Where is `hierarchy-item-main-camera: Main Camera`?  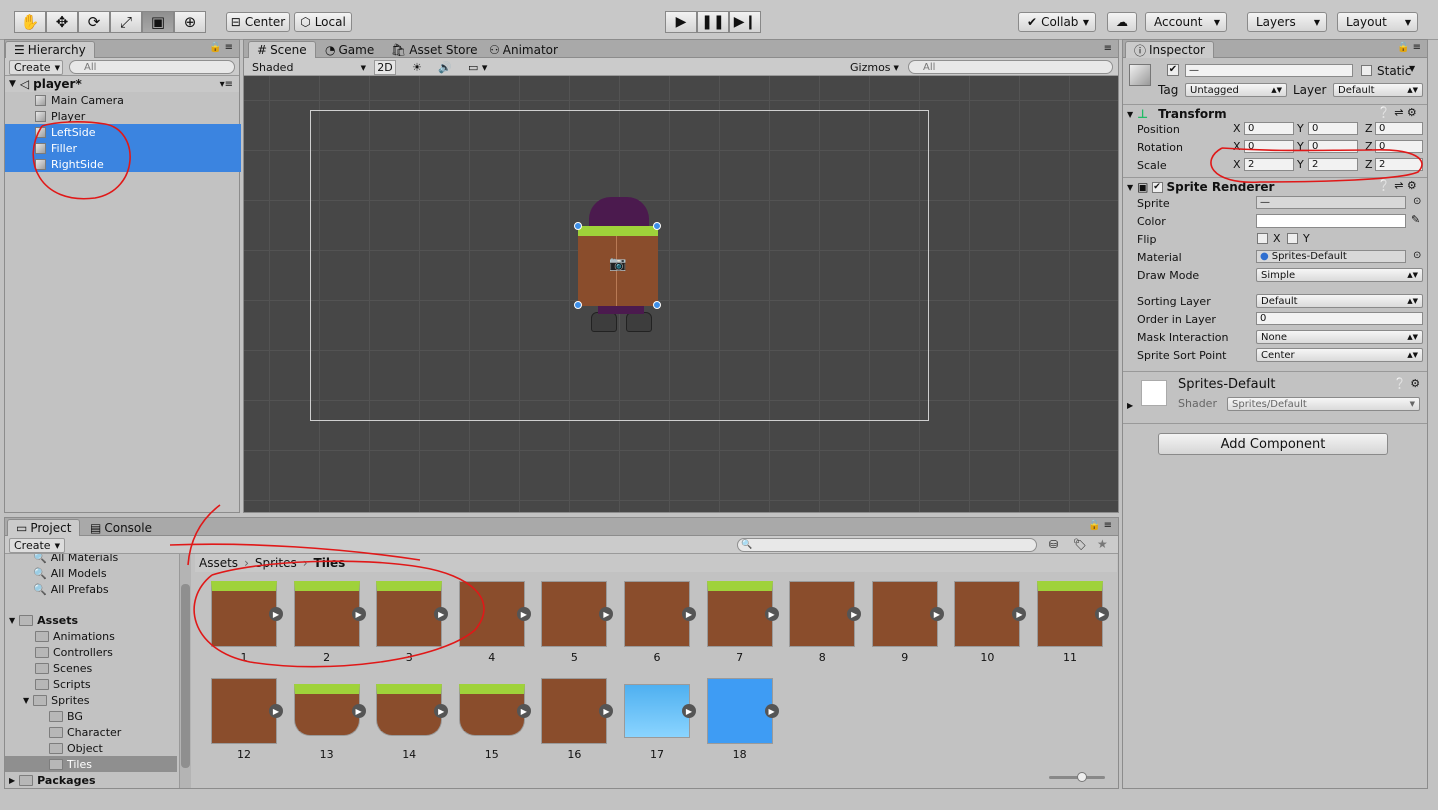 hierarchy-item-main-camera: Main Camera is located at coordinates (123, 100).